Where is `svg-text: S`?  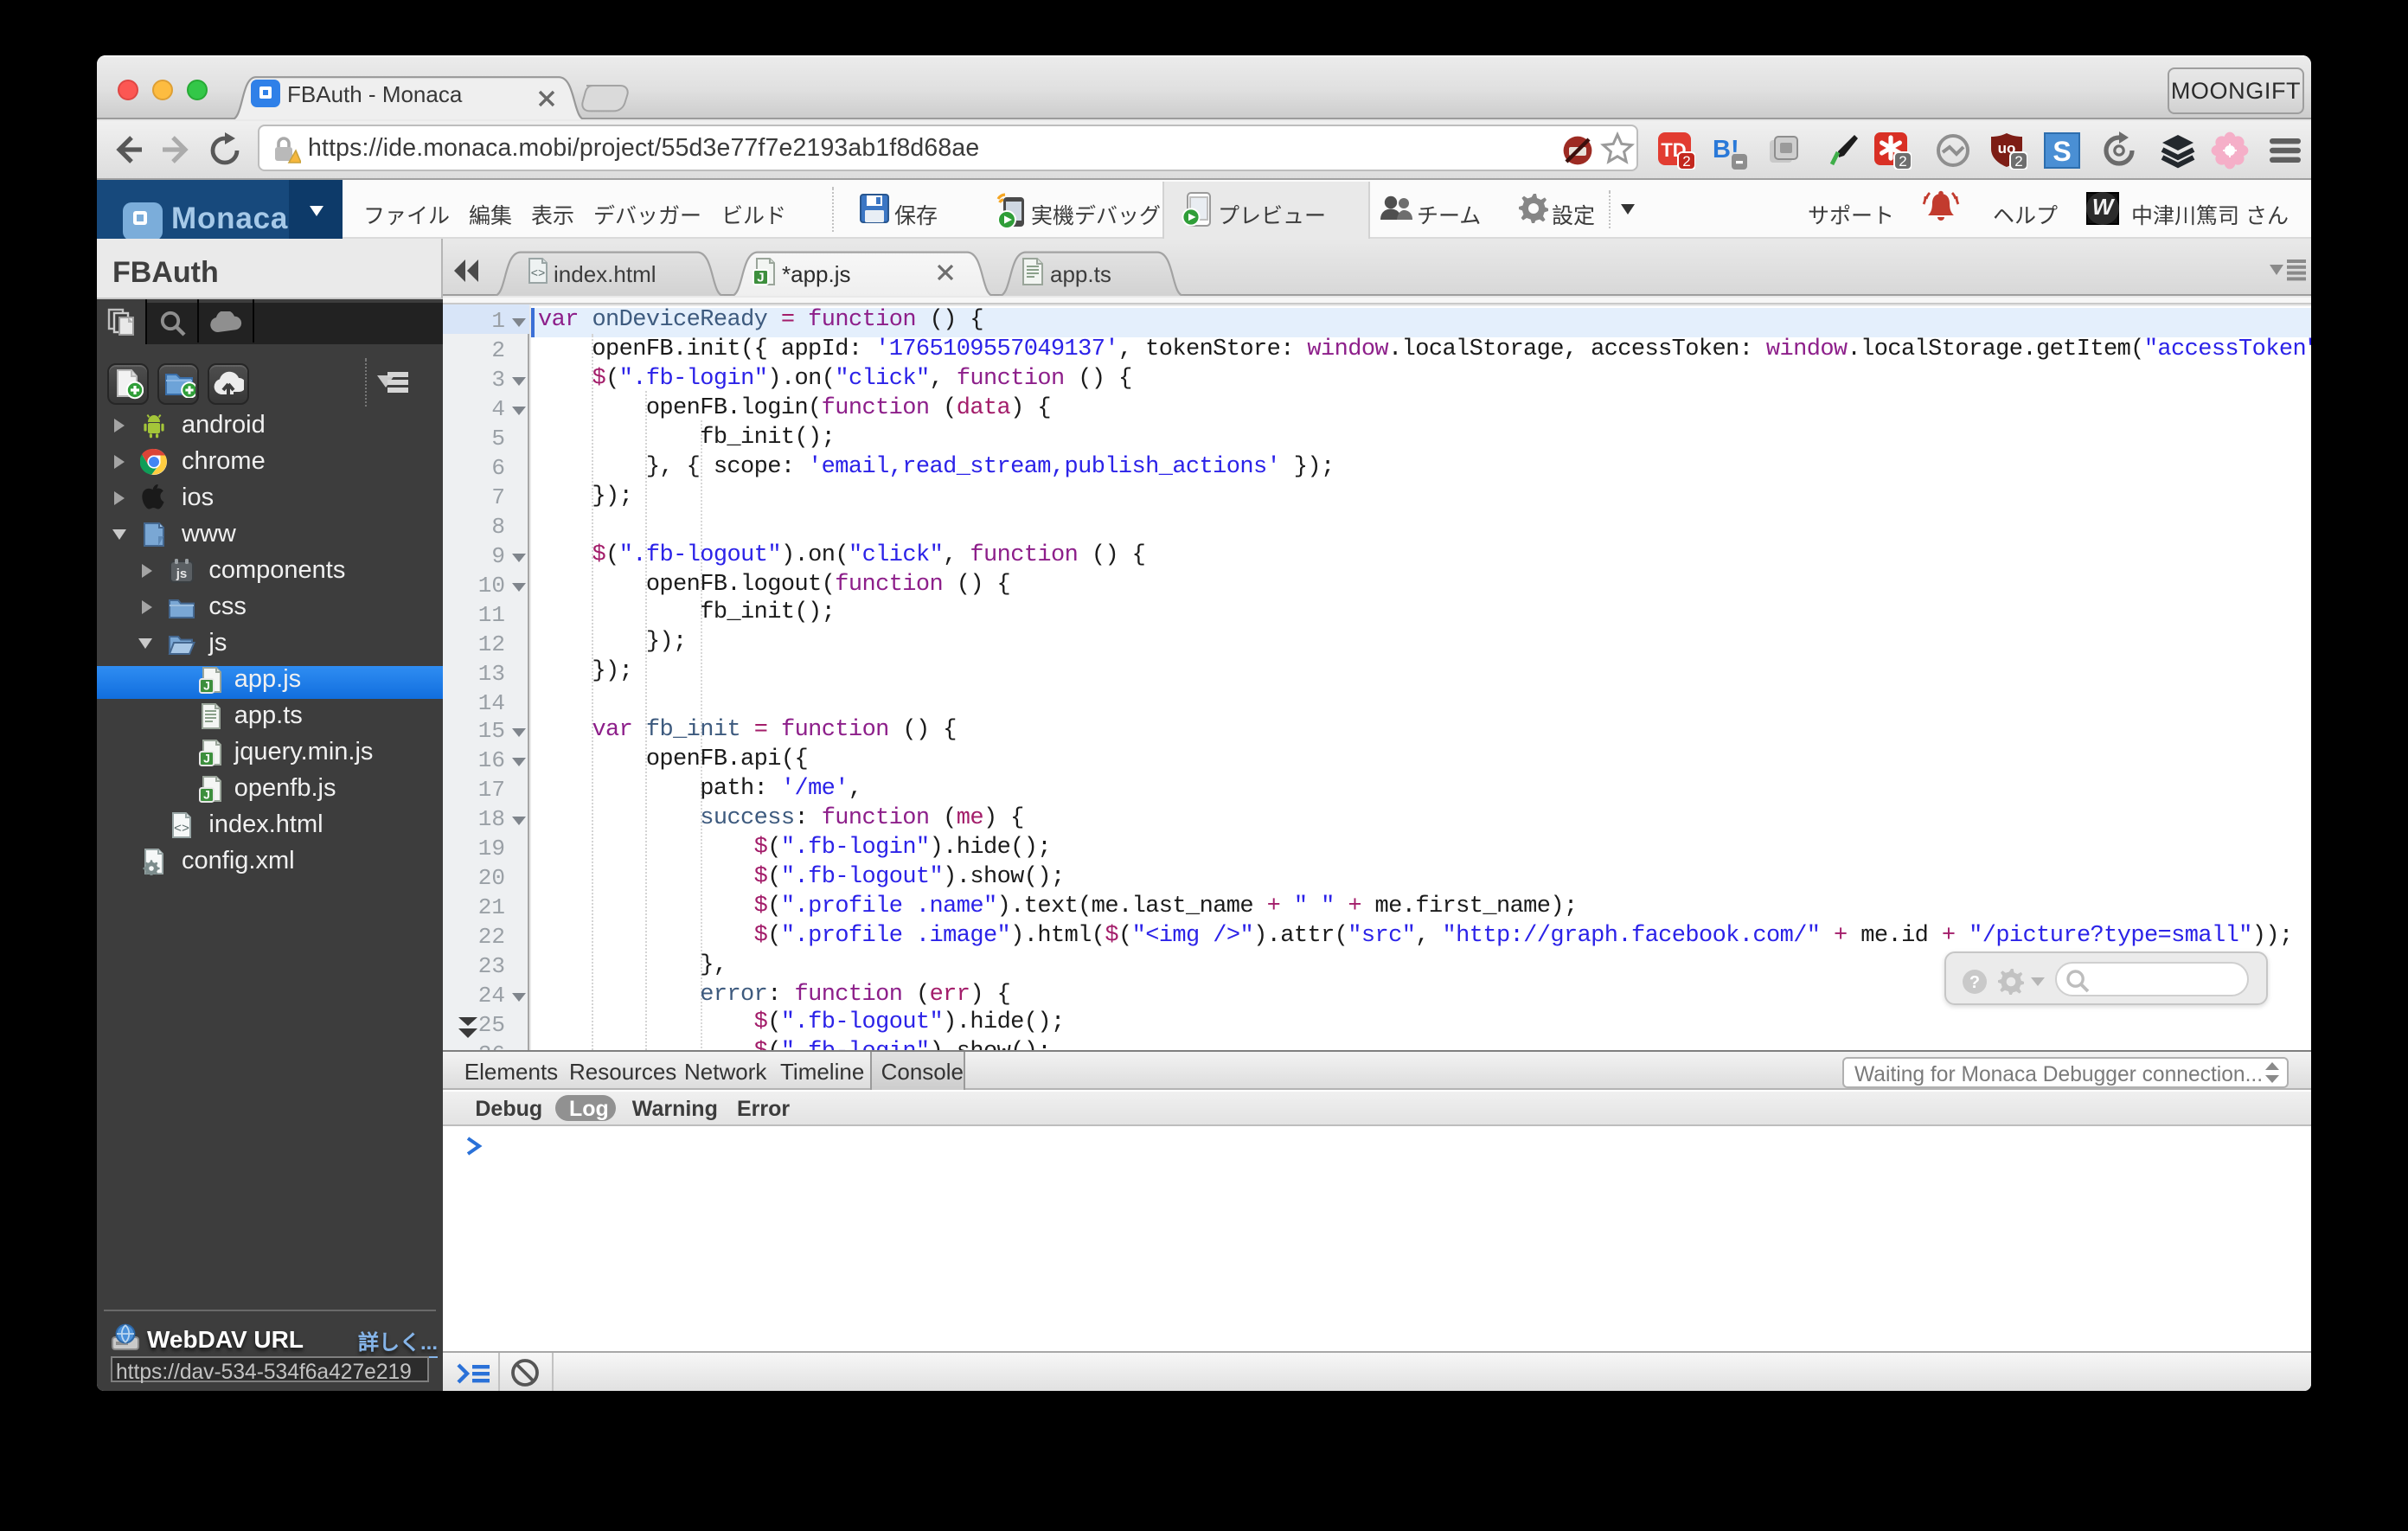
svg-text: S is located at coordinates (2062, 150).